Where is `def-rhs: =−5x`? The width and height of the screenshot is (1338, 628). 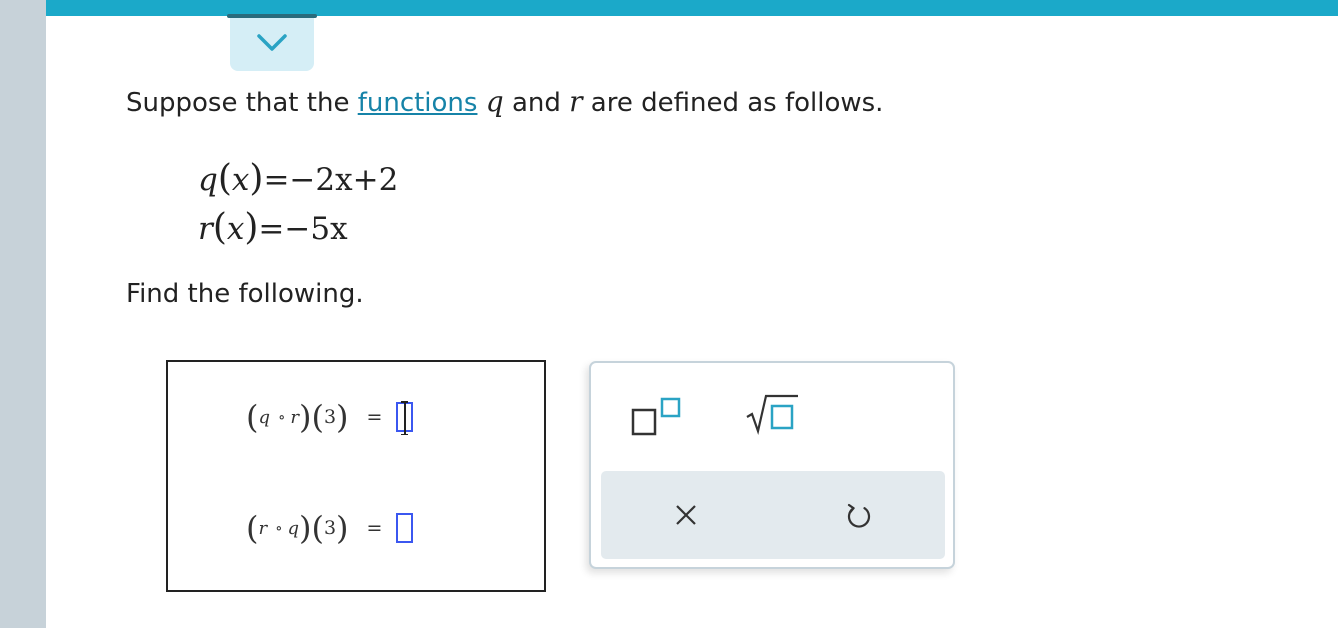
def-rhs: =−5x is located at coordinates (303, 229).